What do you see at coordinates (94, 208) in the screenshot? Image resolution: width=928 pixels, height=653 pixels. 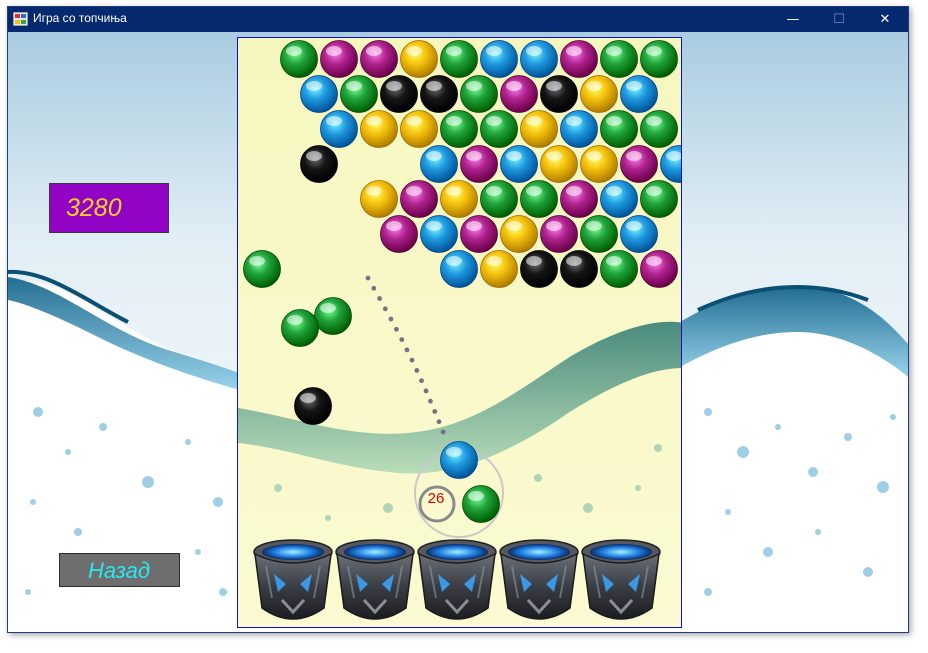 I see `score-value: 3280` at bounding box center [94, 208].